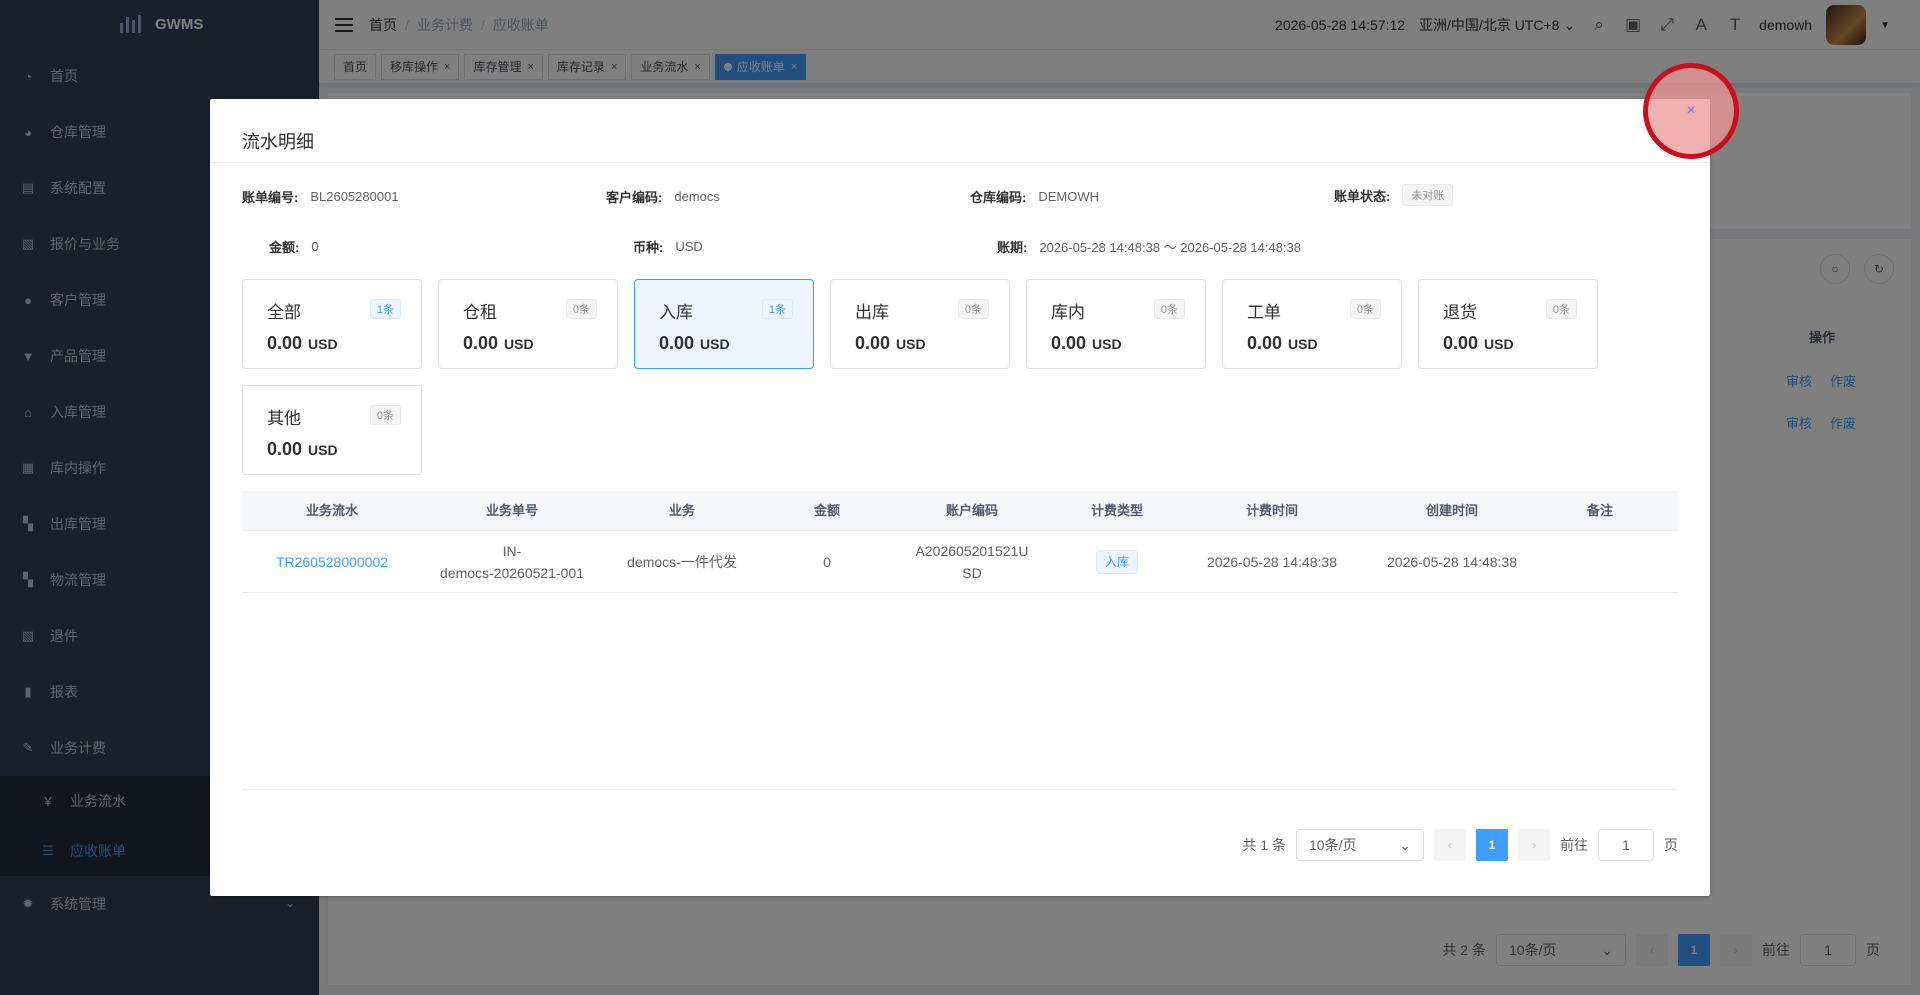 This screenshot has height=995, width=1920. I want to click on category-card-workorder: 工单 0条 0.00 USD, so click(1312, 324).